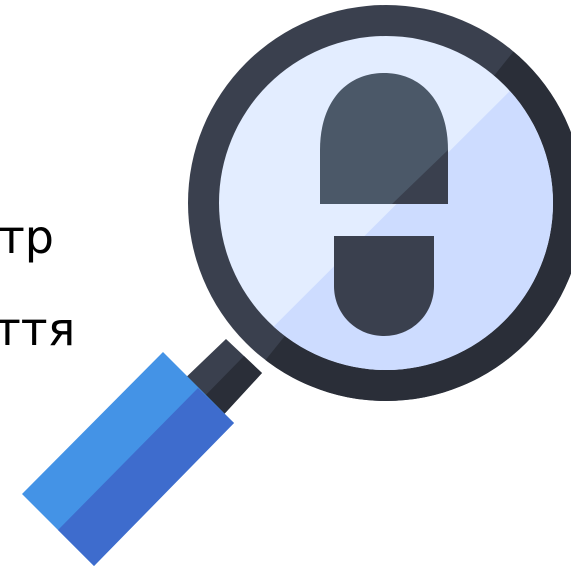 This screenshot has height=566, width=571. What do you see at coordinates (384, 286) in the screenshot?
I see `footprint-heel` at bounding box center [384, 286].